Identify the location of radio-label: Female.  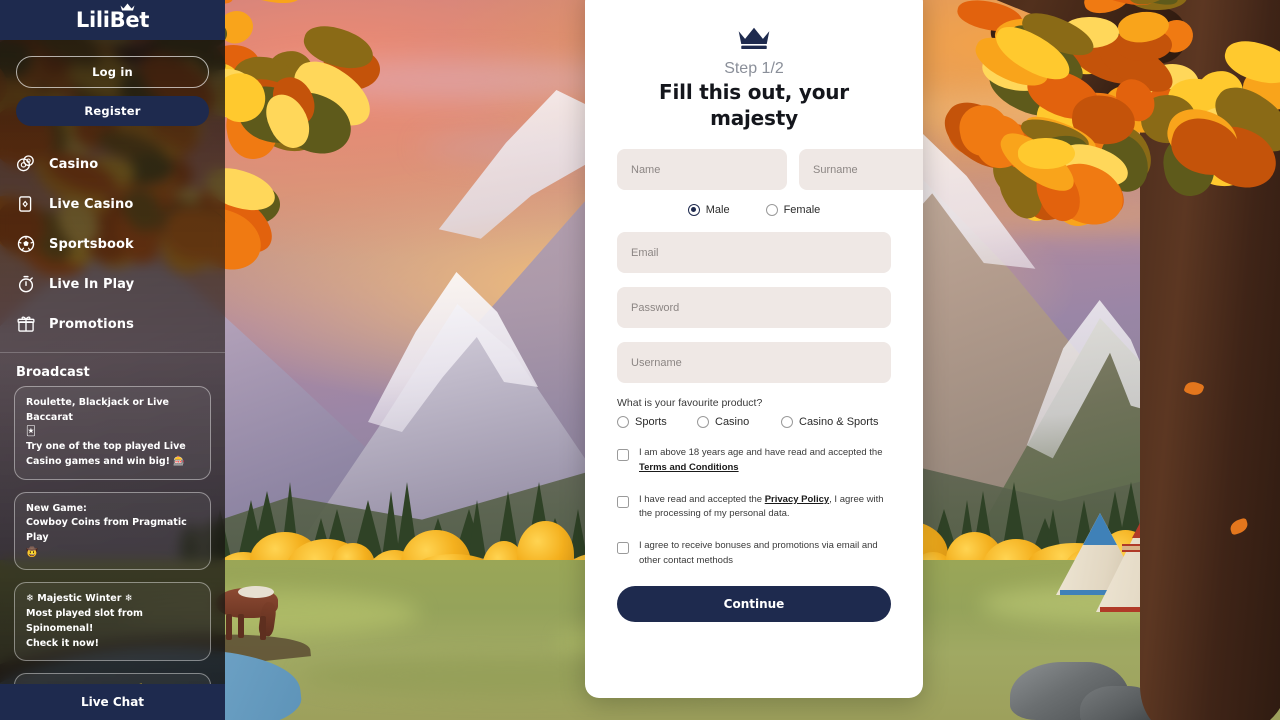
(802, 210).